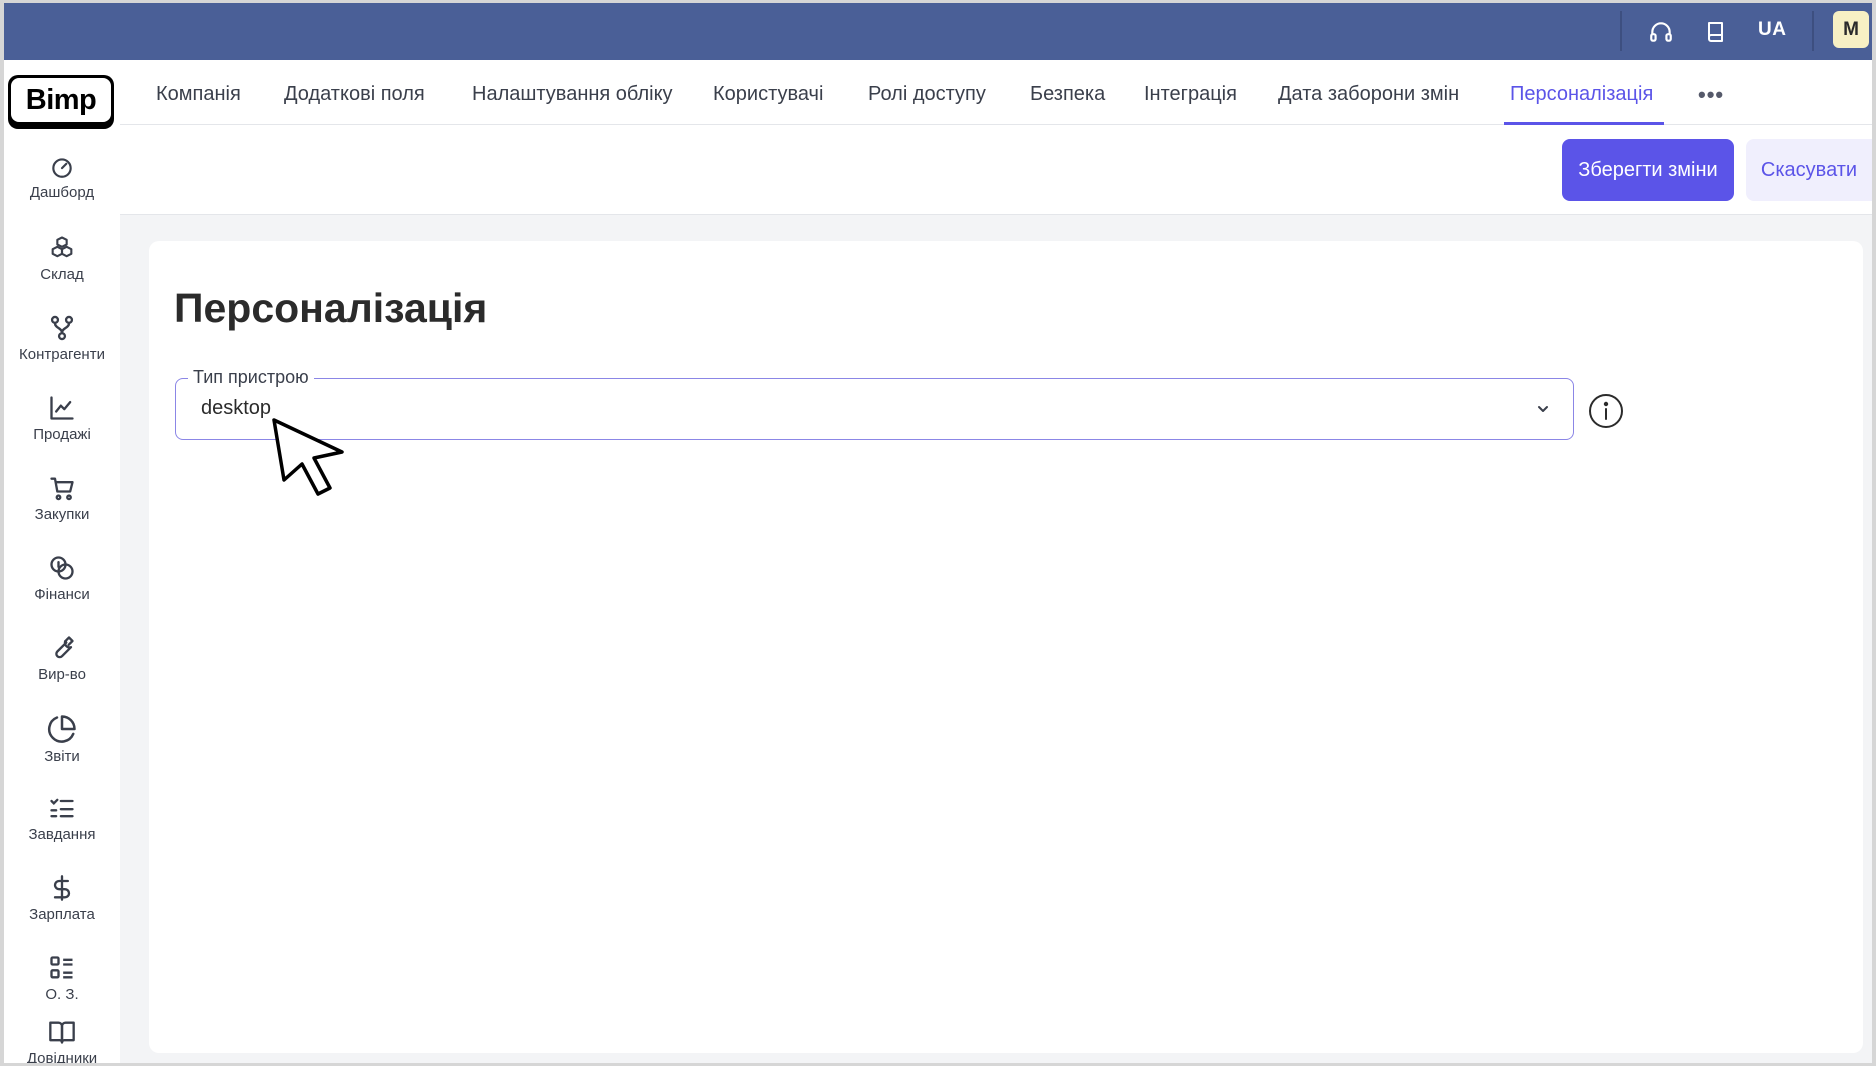 This screenshot has width=1876, height=1066. I want to click on network-icon, so click(62, 328).